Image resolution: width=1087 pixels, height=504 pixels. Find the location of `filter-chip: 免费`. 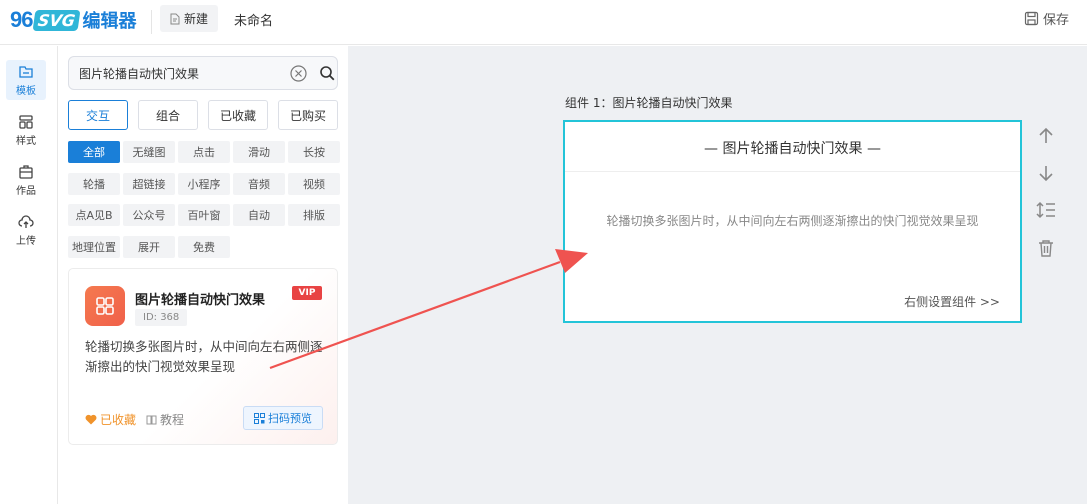

filter-chip: 免费 is located at coordinates (204, 247).